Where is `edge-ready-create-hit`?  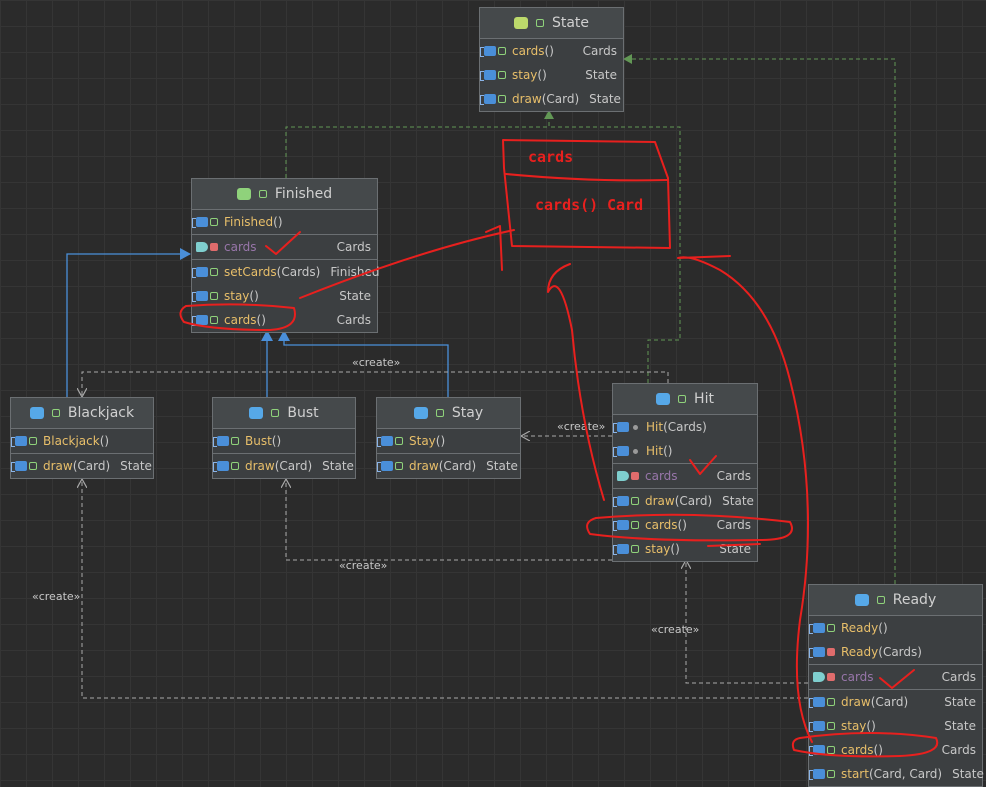
edge-ready-create-hit is located at coordinates (747, 622).